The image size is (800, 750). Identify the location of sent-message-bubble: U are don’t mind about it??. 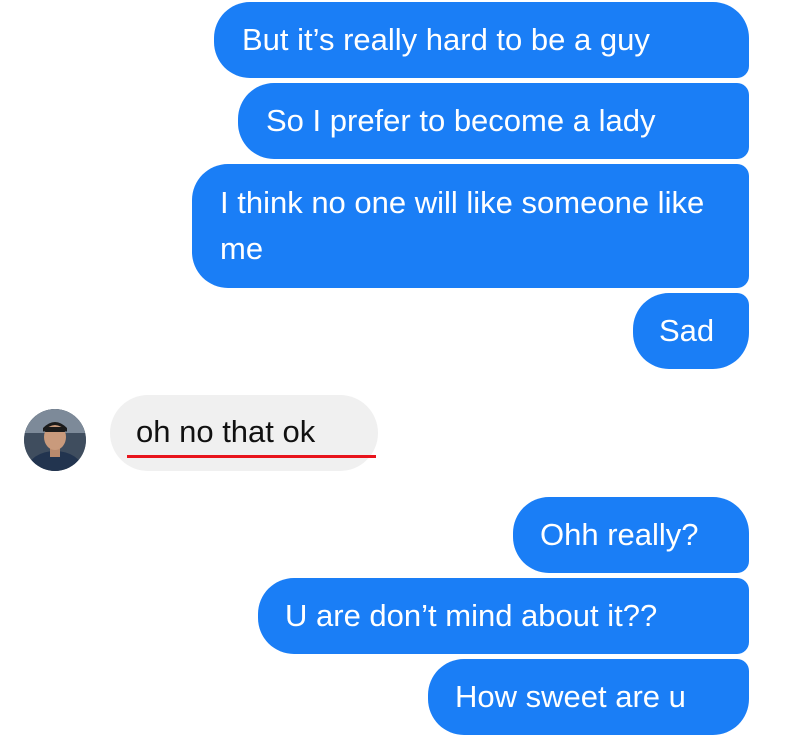
(503, 616).